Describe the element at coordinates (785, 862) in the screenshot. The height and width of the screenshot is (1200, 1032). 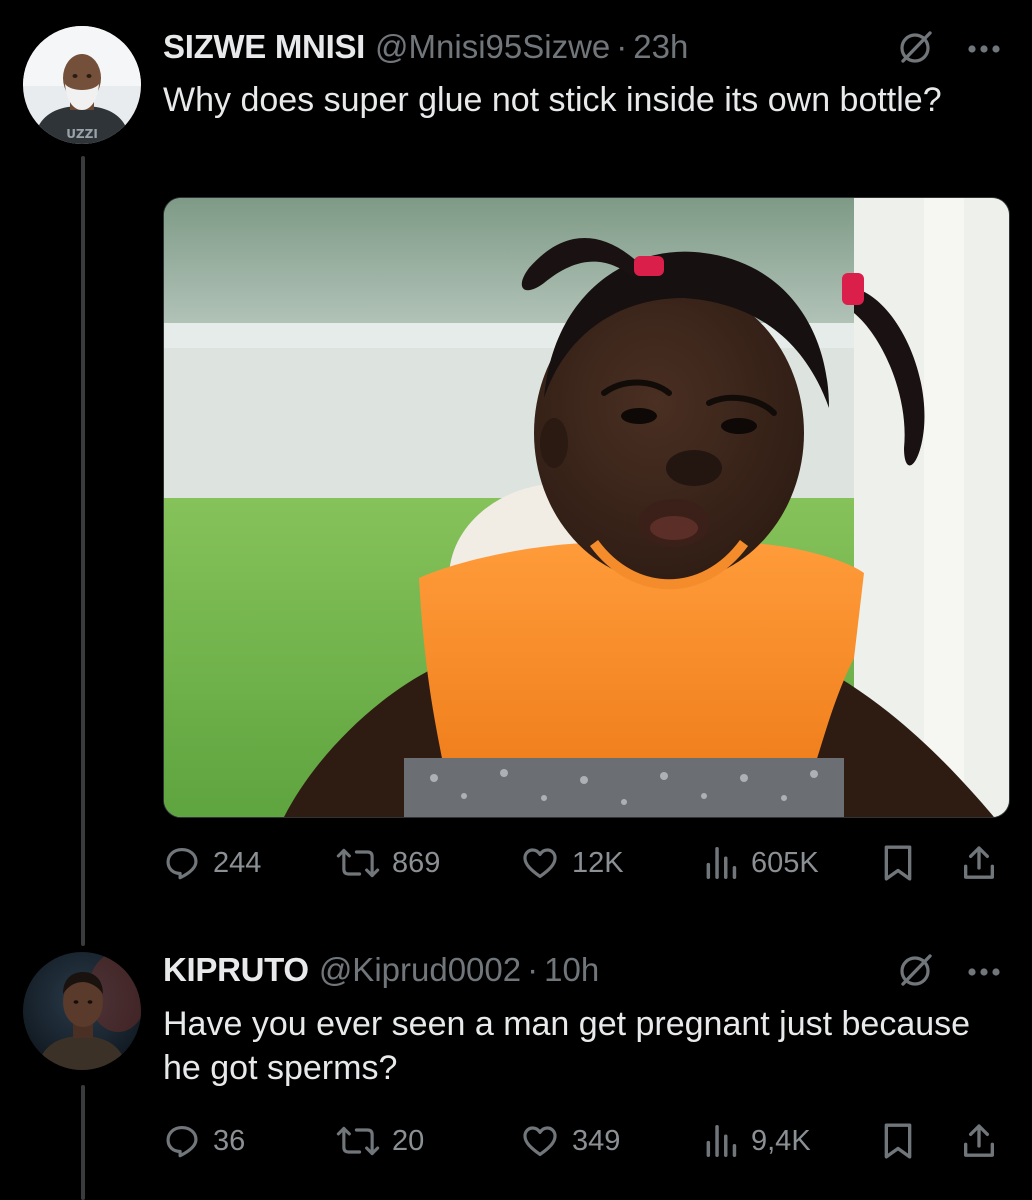
I see `view-count: 605K` at that location.